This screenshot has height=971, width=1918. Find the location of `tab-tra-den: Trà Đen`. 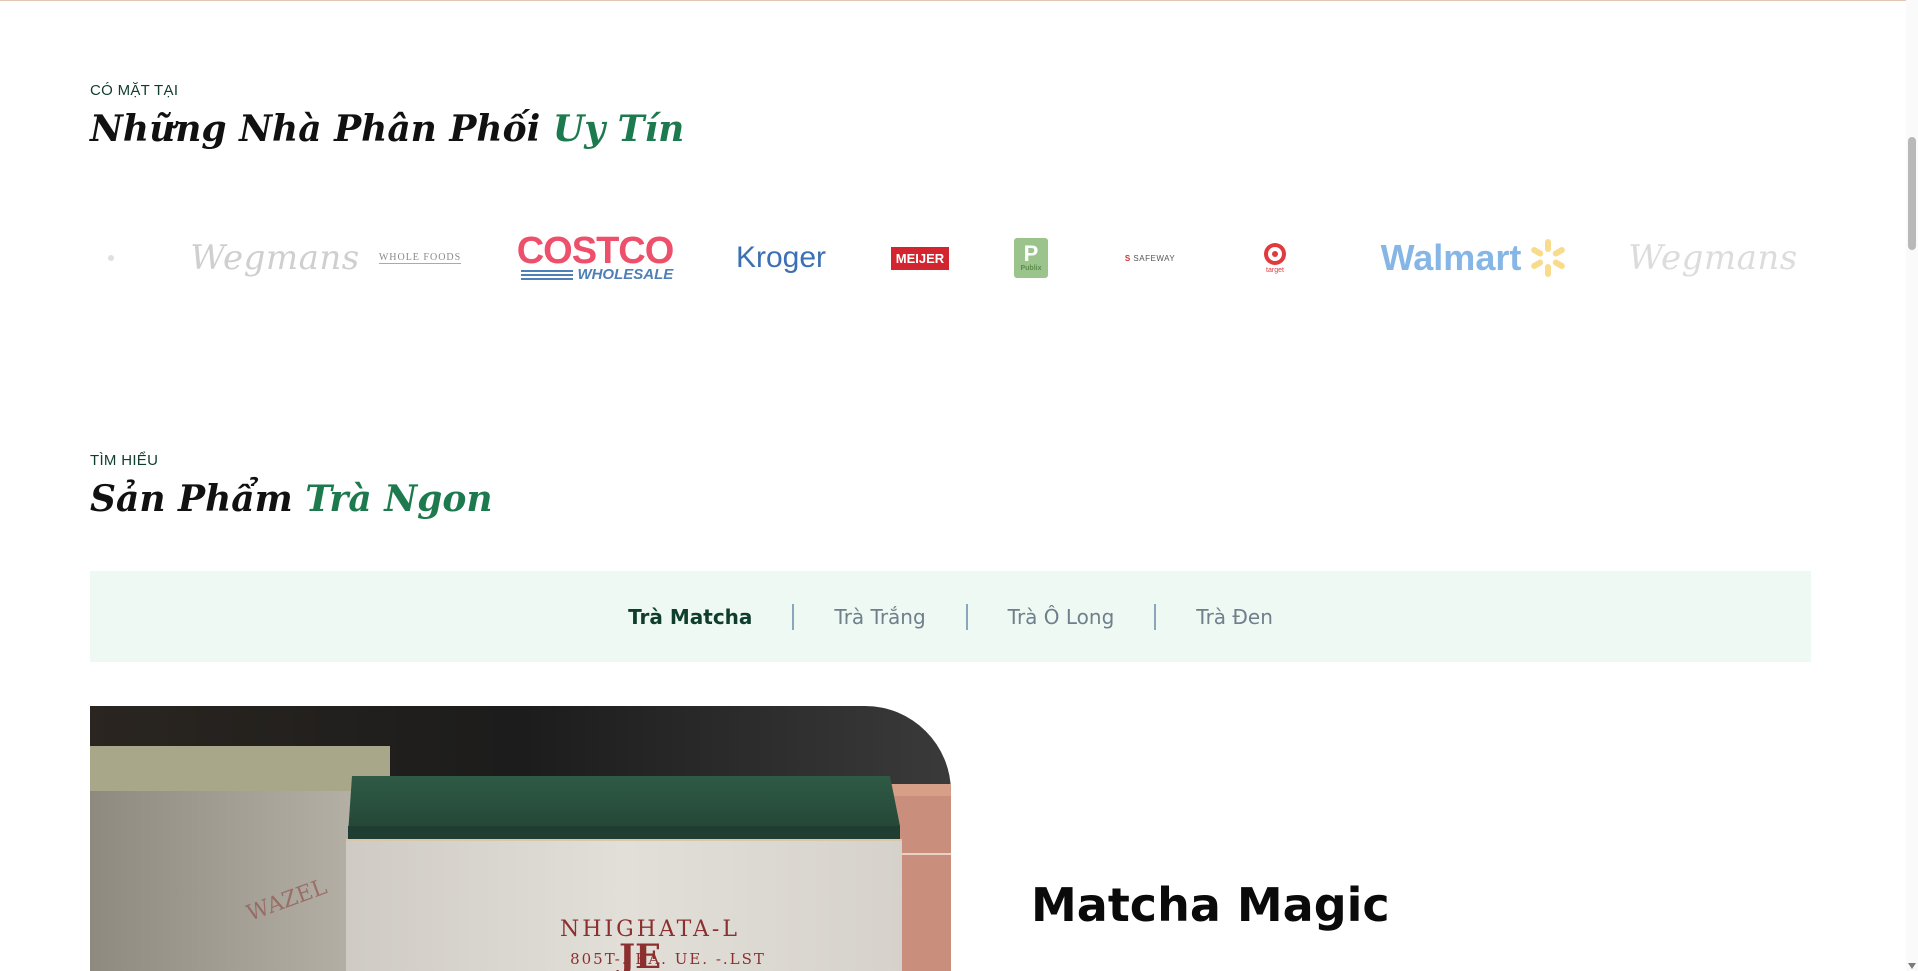

tab-tra-den: Trà Đen is located at coordinates (1234, 617).